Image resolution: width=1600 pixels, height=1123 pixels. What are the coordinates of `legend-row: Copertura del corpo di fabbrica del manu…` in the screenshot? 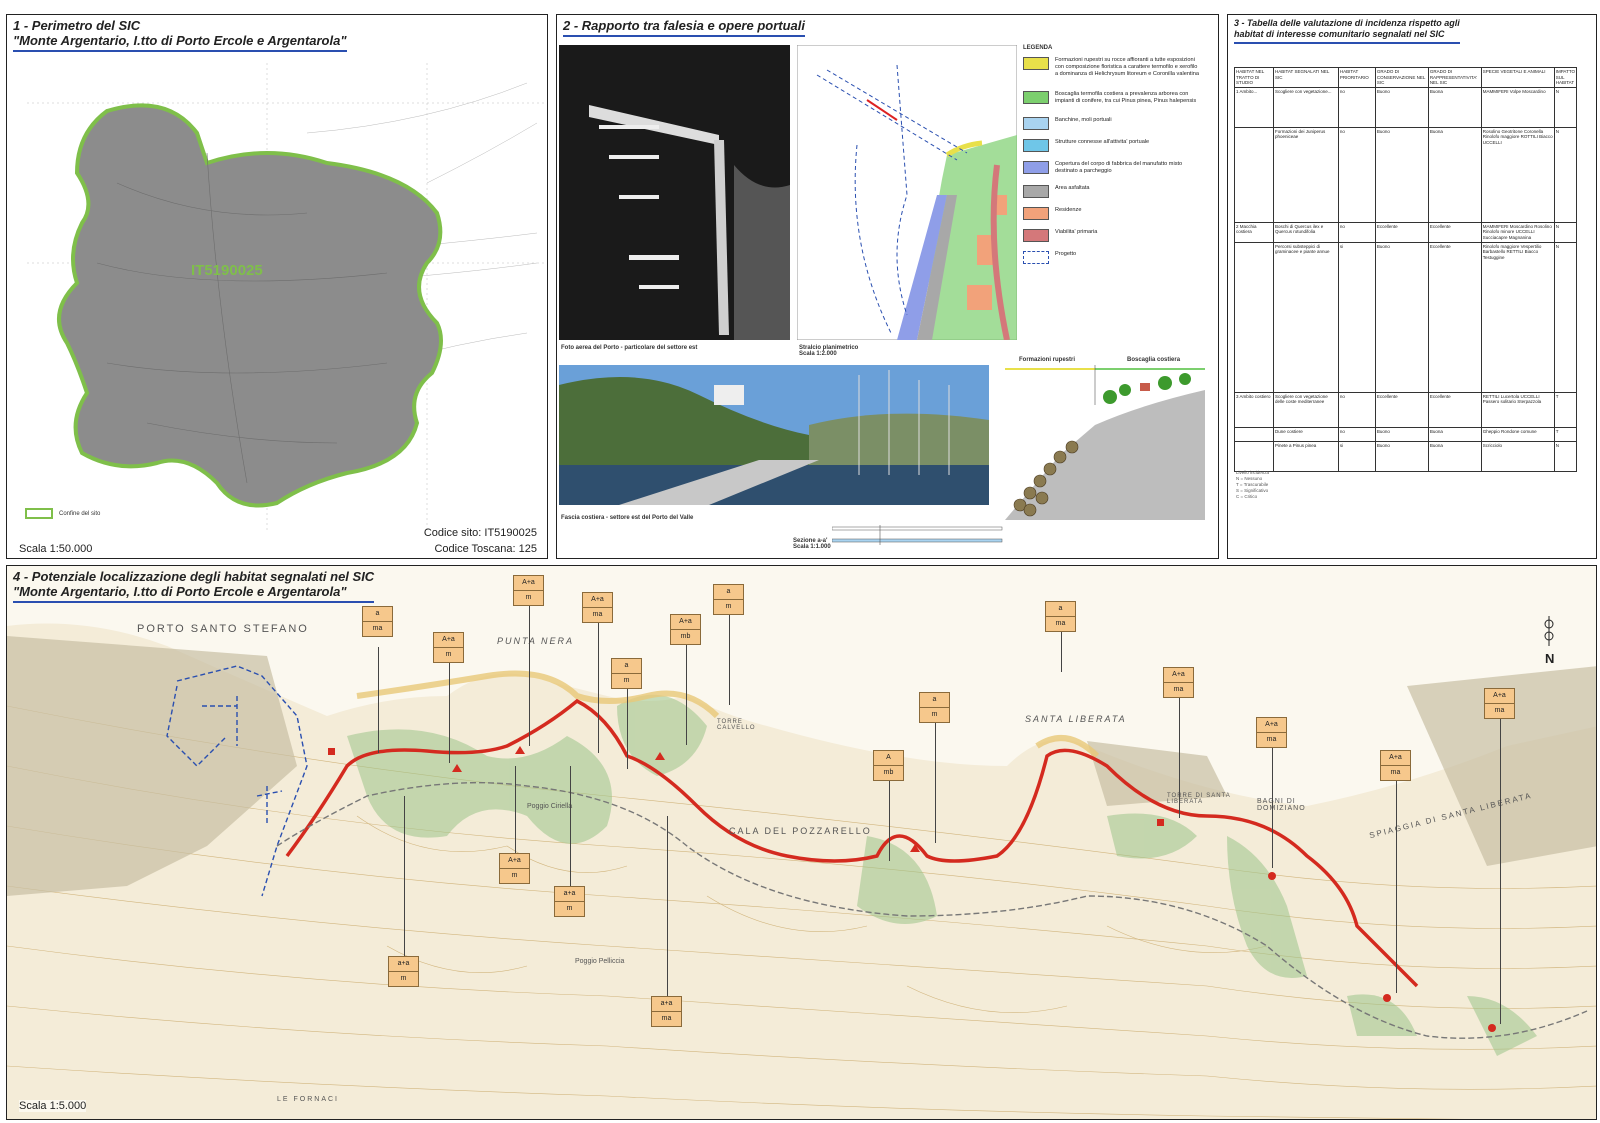 It's located at (1111, 168).